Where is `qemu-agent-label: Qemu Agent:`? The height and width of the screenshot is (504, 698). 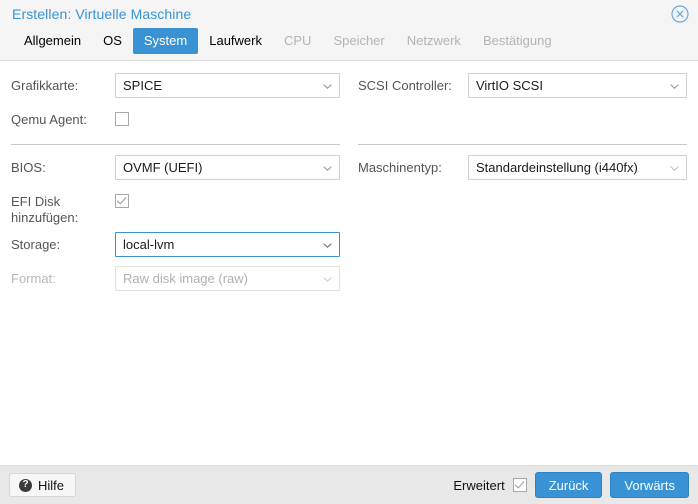
qemu-agent-label: Qemu Agent: is located at coordinates (49, 119).